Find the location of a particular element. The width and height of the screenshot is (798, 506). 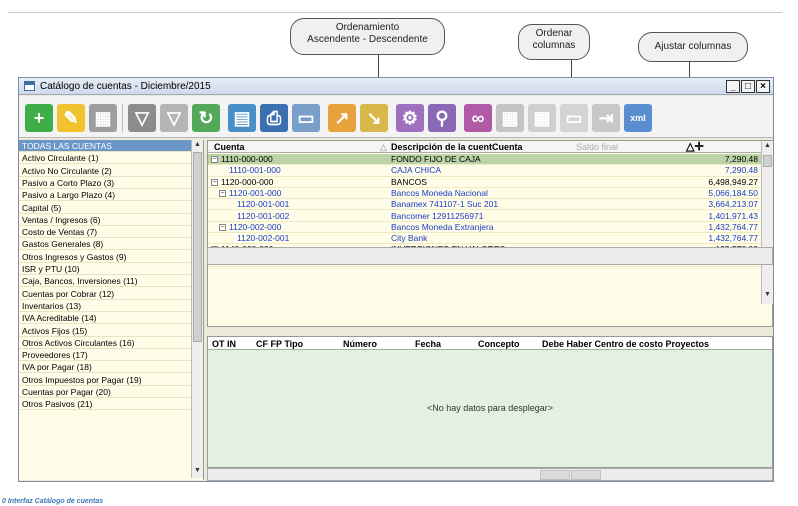

account-group-item: Gastos Generales (8) is located at coordinates (105, 244).